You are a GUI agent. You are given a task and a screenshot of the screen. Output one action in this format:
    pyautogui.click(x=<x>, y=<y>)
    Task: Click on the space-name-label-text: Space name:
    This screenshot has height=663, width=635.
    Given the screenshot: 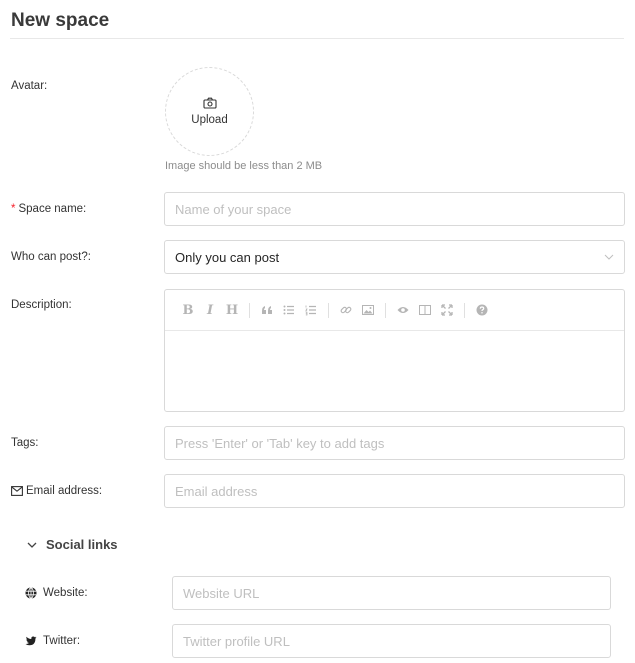 What is the action you would take?
    pyautogui.click(x=52, y=209)
    